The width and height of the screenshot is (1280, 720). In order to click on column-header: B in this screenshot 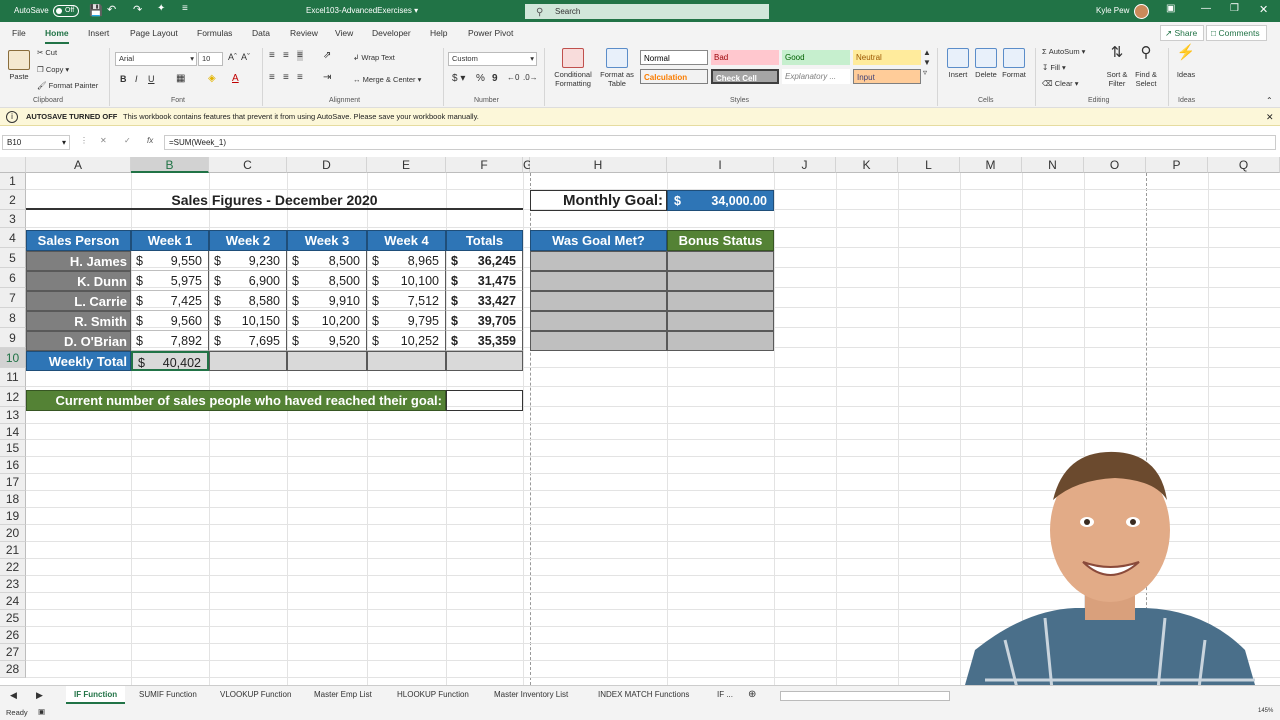, I will do `click(170, 165)`.